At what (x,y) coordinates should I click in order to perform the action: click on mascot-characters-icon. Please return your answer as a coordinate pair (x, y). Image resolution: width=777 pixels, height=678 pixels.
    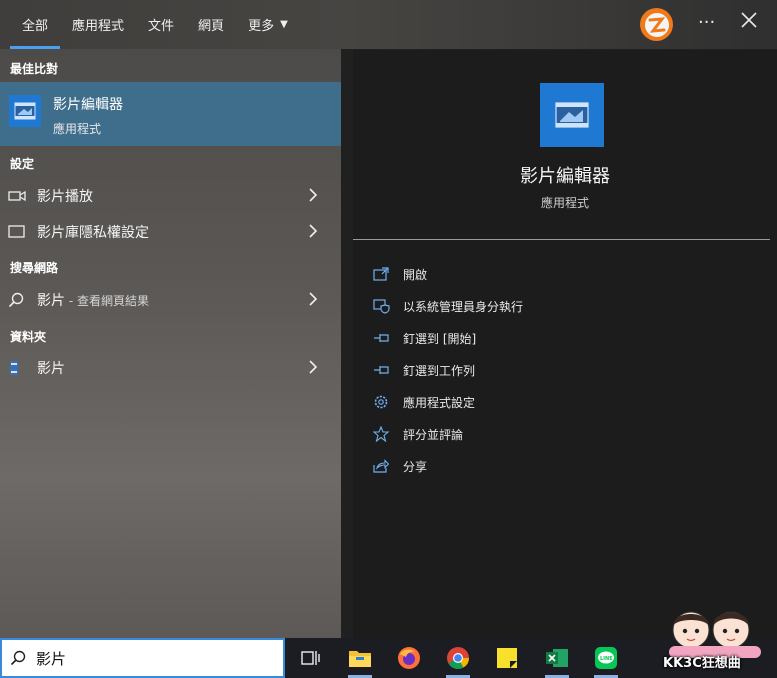
    Looking at the image, I should click on (715, 634).